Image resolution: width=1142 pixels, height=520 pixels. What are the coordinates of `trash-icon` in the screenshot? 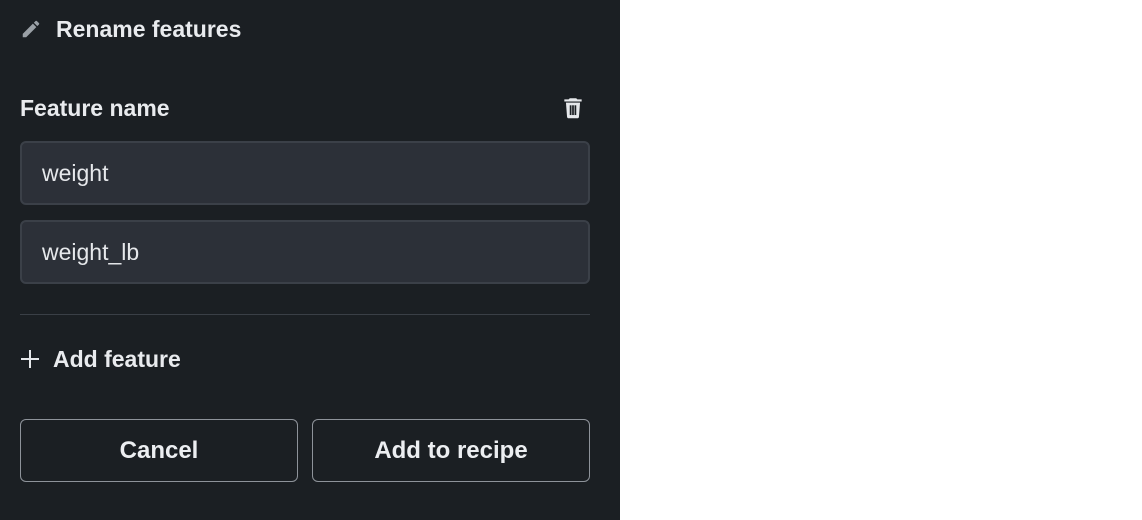 It's located at (573, 108).